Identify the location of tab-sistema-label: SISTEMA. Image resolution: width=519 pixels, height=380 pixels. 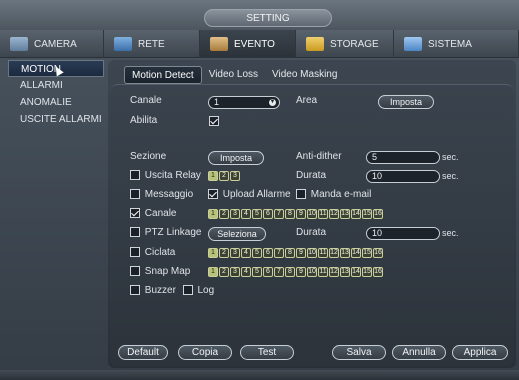
(450, 44).